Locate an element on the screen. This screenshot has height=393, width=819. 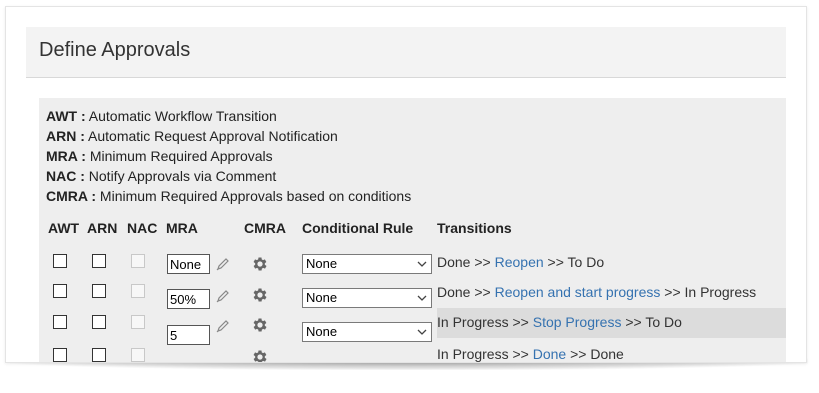
card-header: Define Approvals is located at coordinates (406, 52).